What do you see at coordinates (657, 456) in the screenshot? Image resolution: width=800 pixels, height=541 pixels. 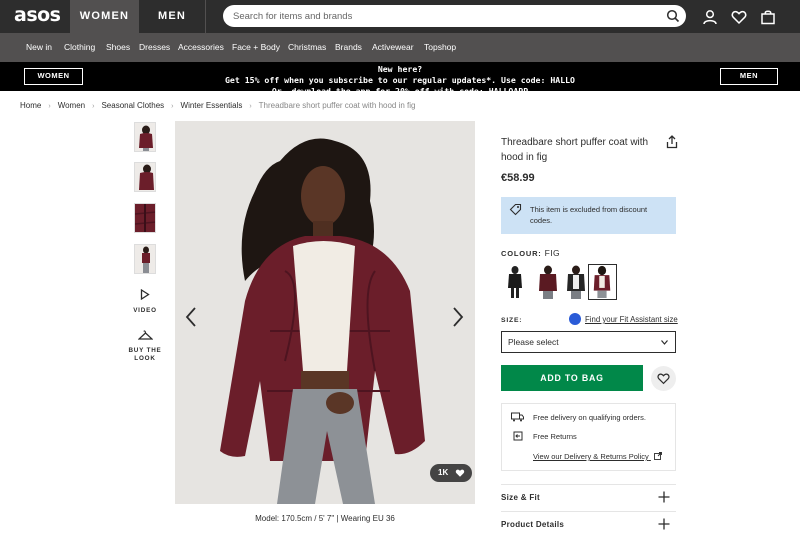 I see `external-link-icon` at bounding box center [657, 456].